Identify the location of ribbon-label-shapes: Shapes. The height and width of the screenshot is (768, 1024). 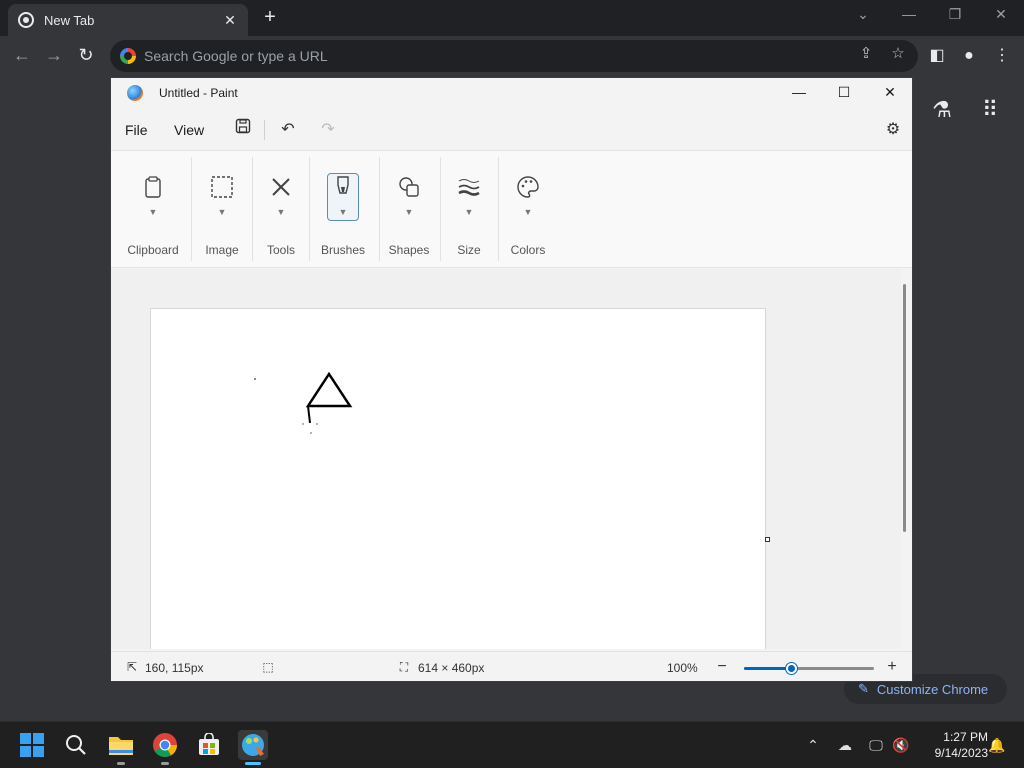
(409, 250).